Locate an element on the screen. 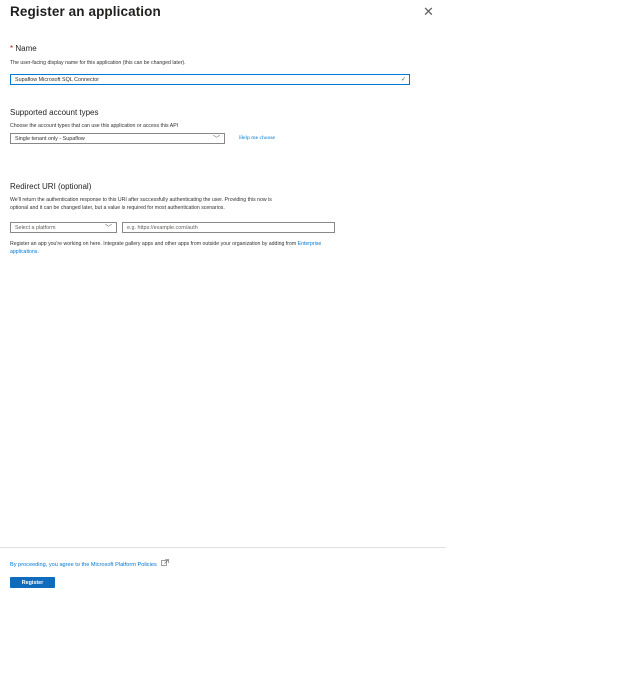 Image resolution: width=620 pixels, height=680 pixels. page-title: Register an application is located at coordinates (85, 11).